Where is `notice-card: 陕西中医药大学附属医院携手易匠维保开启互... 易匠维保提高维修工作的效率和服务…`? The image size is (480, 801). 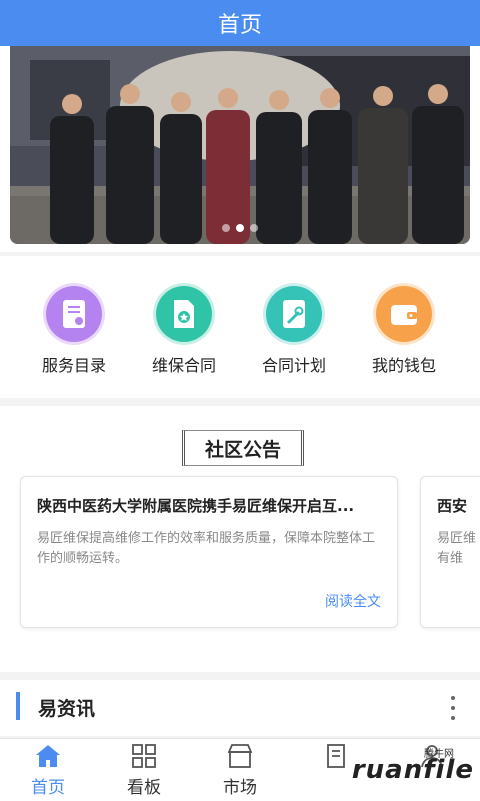
notice-card: 陕西中医药大学附属医院携手易匠维保开启互... 易匠维保提高维修工作的效率和服务… is located at coordinates (209, 552).